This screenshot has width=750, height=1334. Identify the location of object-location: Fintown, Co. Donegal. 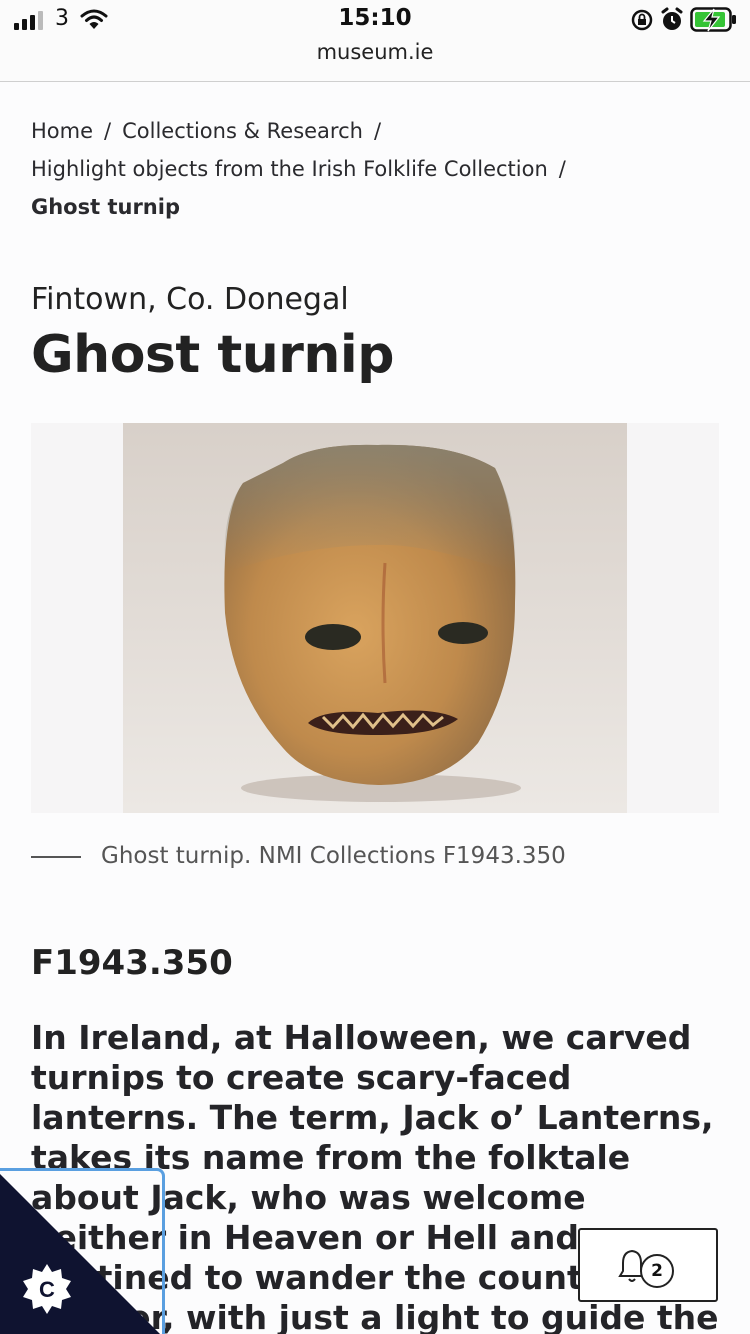
(190, 299).